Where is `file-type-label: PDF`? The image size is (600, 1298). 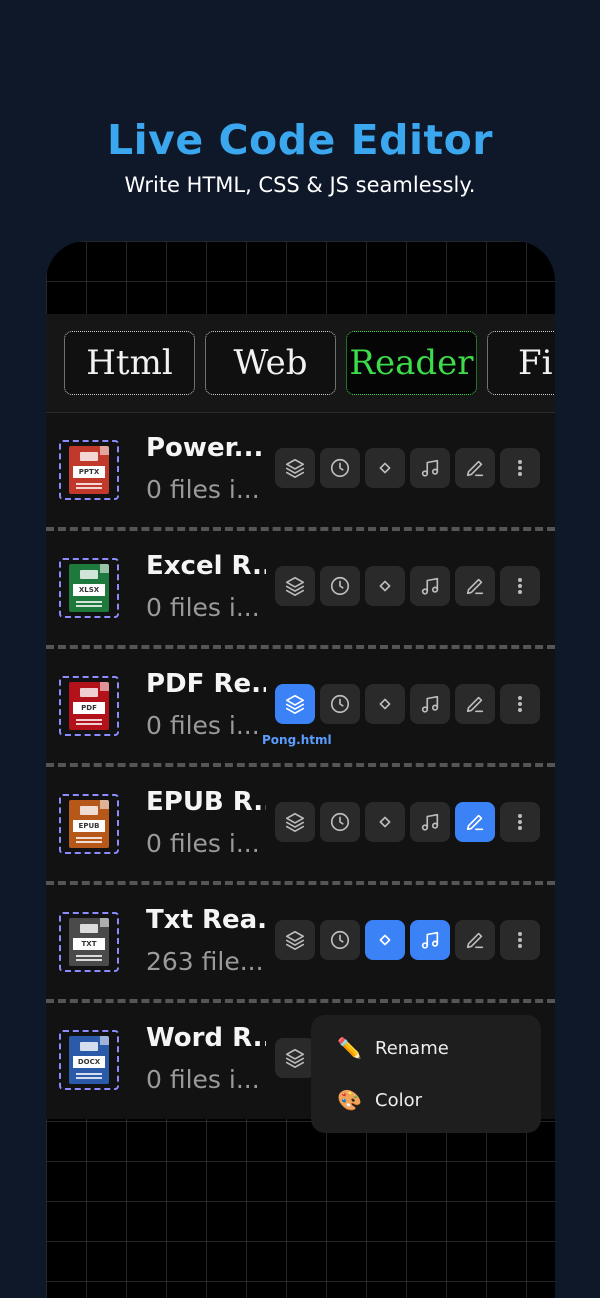 file-type-label: PDF is located at coordinates (89, 708).